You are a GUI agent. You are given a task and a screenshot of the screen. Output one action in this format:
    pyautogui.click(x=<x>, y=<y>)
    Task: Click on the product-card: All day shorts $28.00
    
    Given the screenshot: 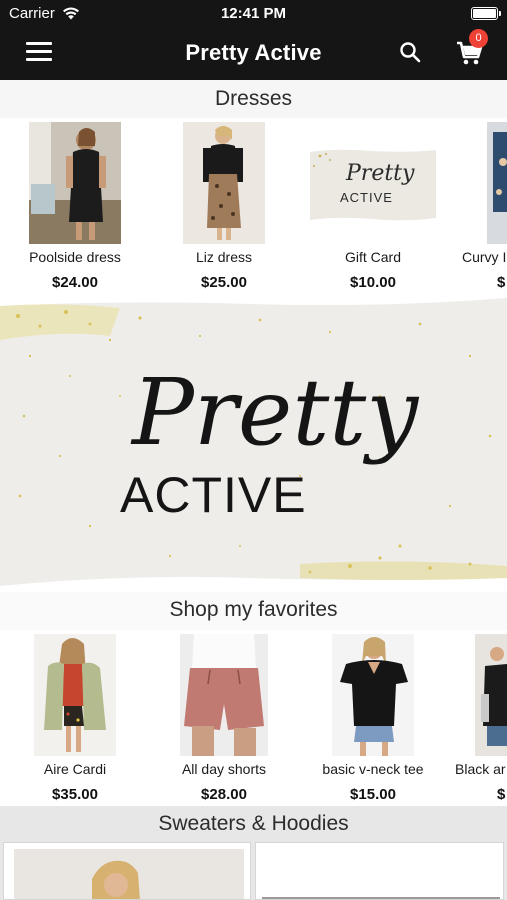 What is the action you would take?
    pyautogui.click(x=224, y=718)
    